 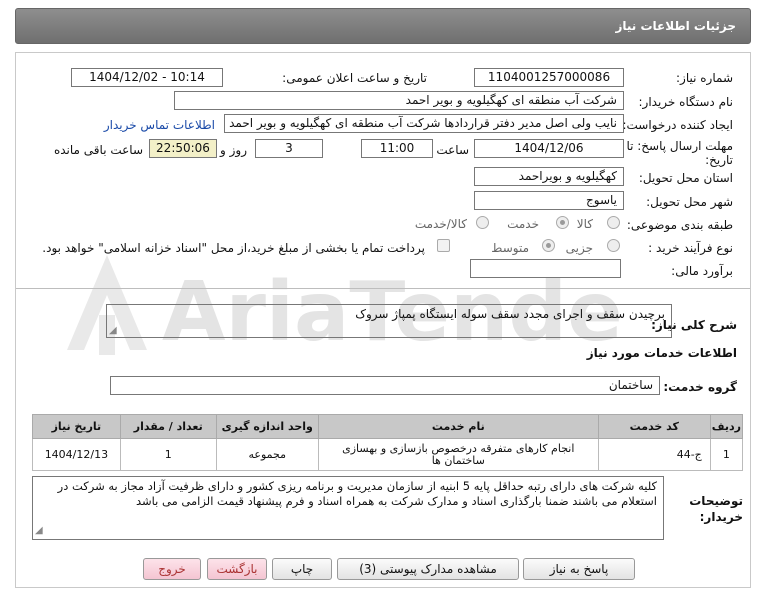 What do you see at coordinates (679, 225) in the screenshot?
I see `category-label: طبقه بندی موضوعی:` at bounding box center [679, 225].